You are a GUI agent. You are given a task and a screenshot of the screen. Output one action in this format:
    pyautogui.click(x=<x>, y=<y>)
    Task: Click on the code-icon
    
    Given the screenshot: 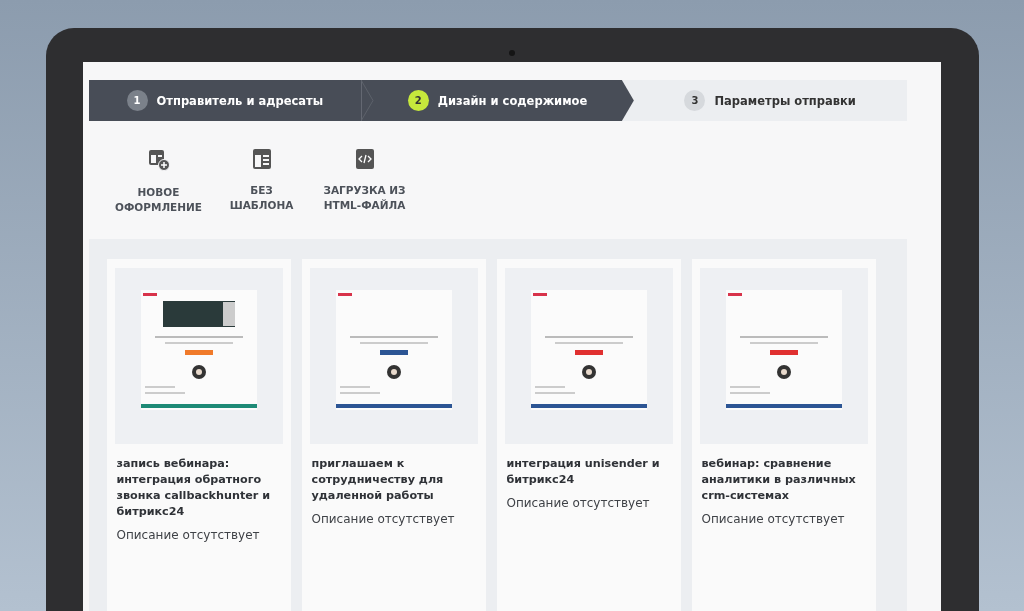 What is the action you would take?
    pyautogui.click(x=364, y=159)
    